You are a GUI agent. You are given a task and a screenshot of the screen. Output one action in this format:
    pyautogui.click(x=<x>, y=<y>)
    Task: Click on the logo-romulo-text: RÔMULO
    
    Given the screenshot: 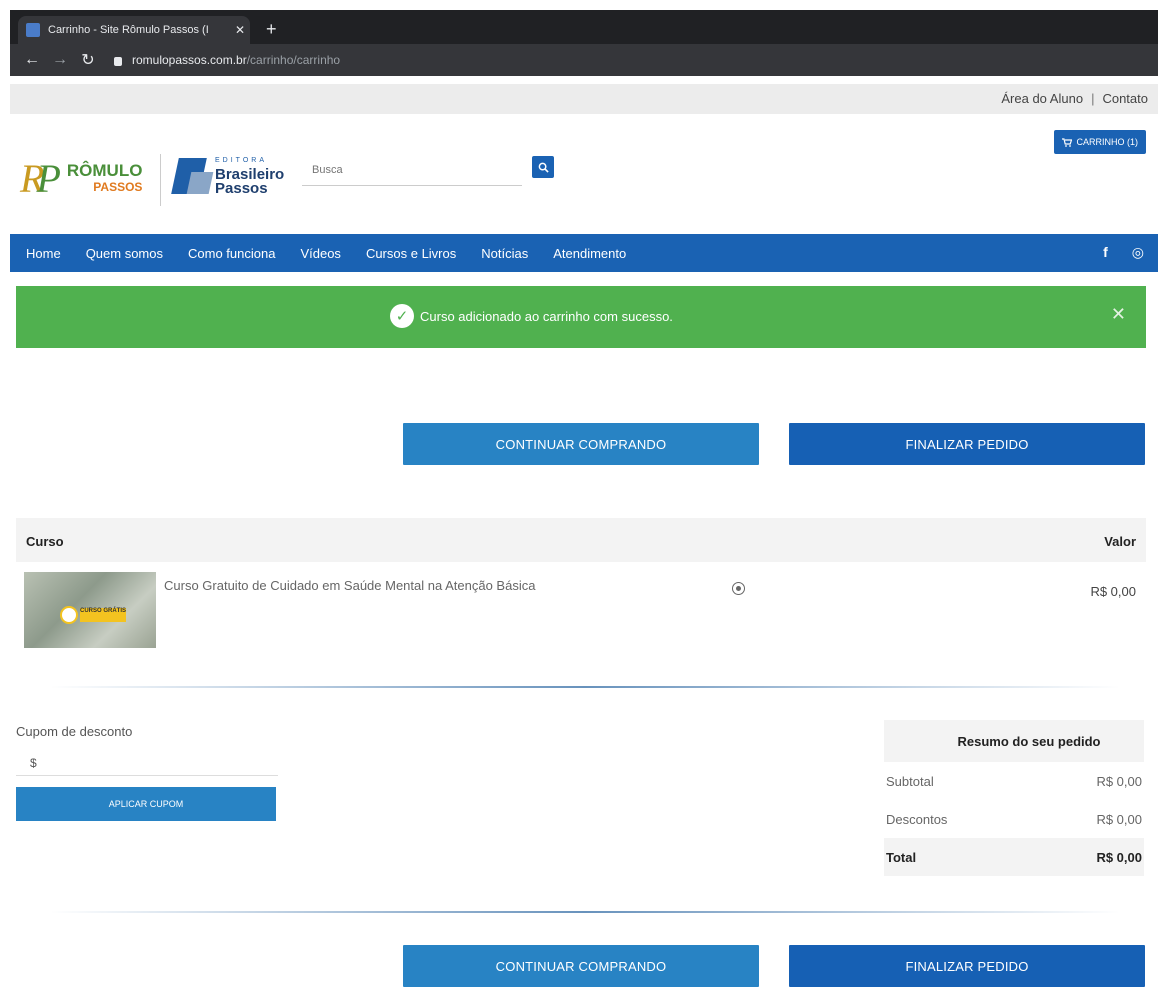 What is the action you would take?
    pyautogui.click(x=104, y=170)
    